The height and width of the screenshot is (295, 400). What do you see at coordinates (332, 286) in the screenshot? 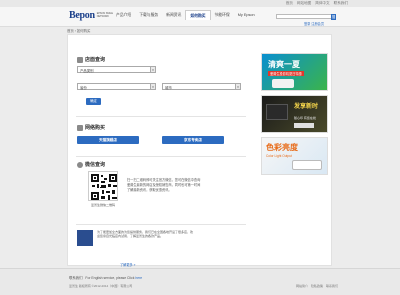
I see `footer-link-contact: 联系我们` at bounding box center [332, 286].